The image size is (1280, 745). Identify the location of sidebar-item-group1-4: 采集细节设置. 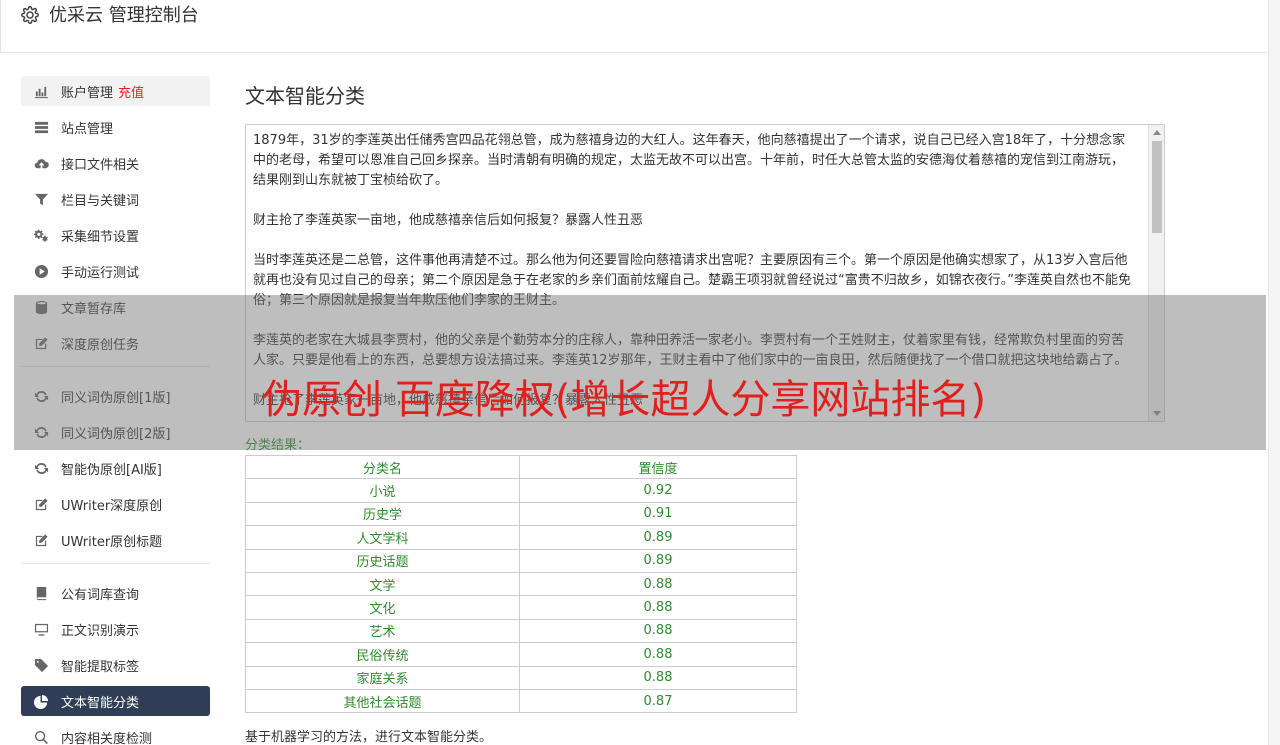
(115, 235).